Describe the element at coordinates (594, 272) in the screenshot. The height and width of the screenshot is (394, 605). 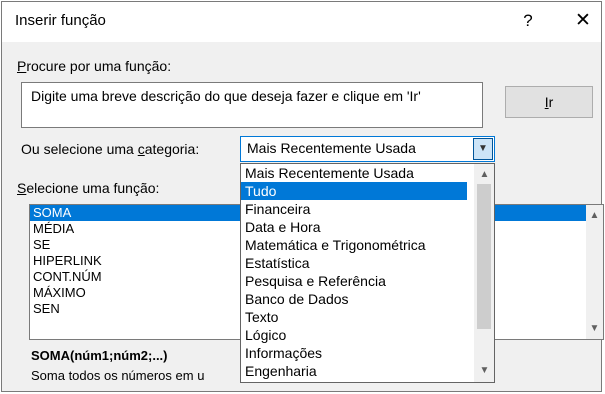
I see `function-list-scrollbar: ▲ ▼` at that location.